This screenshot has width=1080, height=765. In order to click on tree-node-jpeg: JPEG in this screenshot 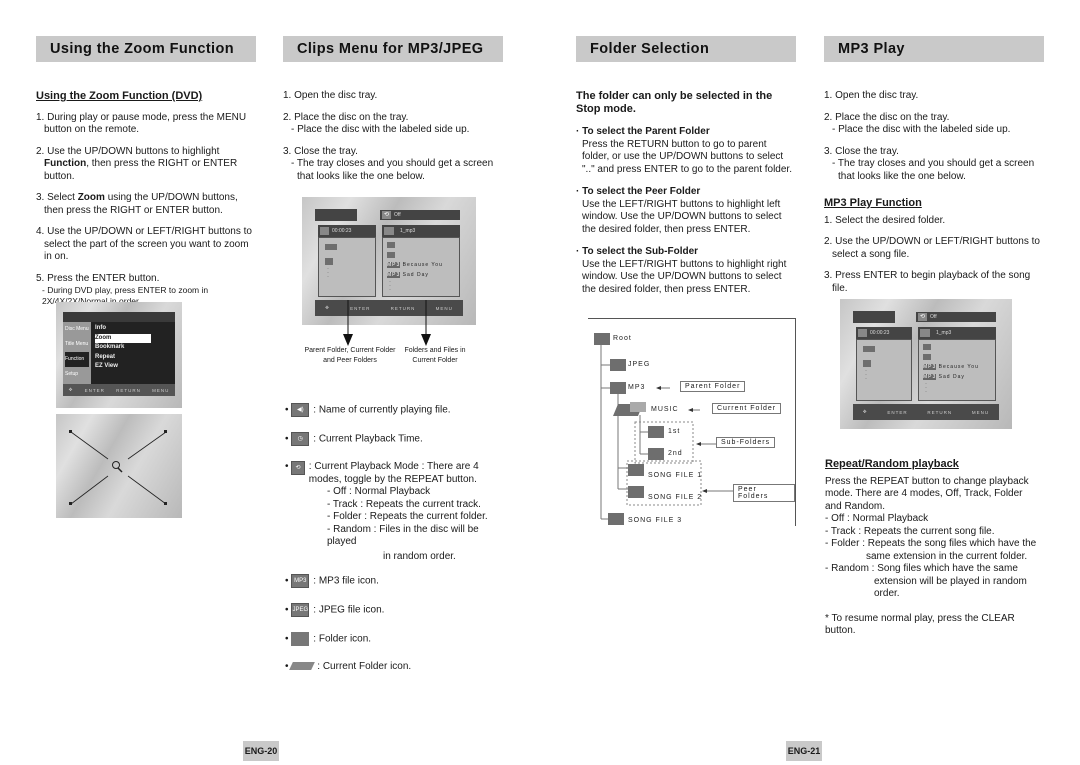, I will do `click(639, 364)`.